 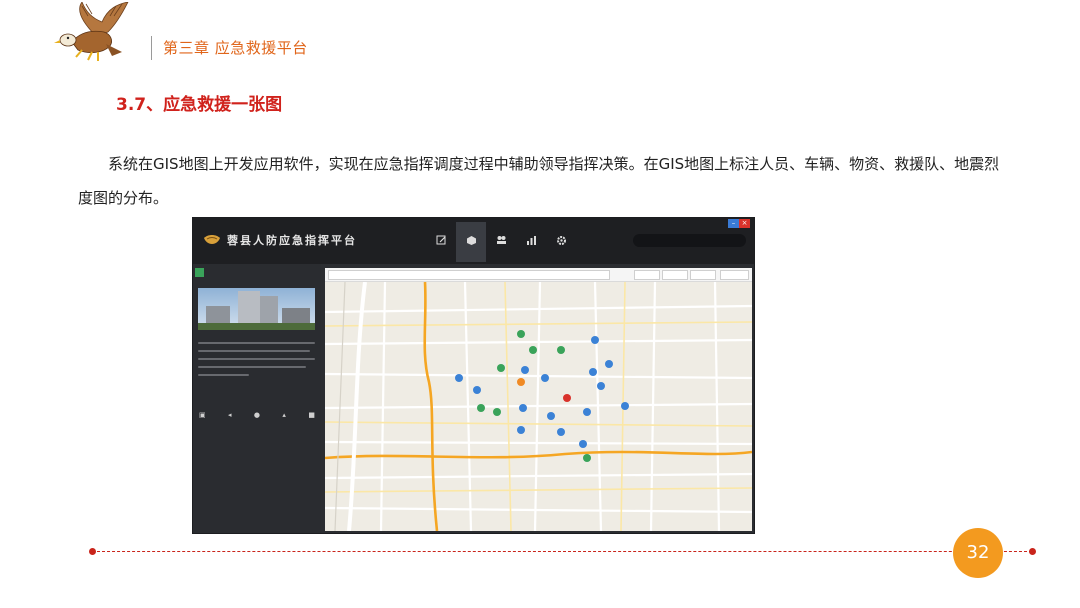 I want to click on video-icon: ■, so click(x=311, y=415).